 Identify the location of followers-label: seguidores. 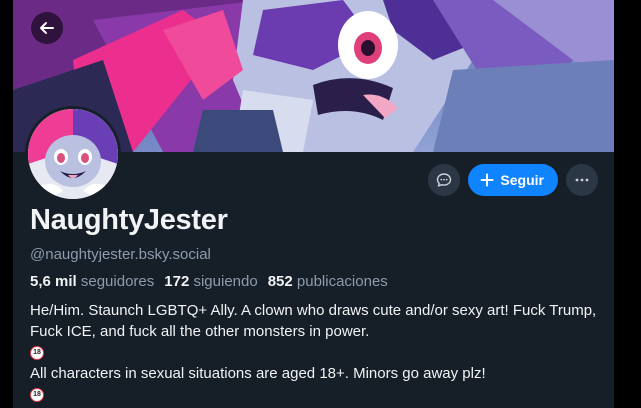
(117, 281).